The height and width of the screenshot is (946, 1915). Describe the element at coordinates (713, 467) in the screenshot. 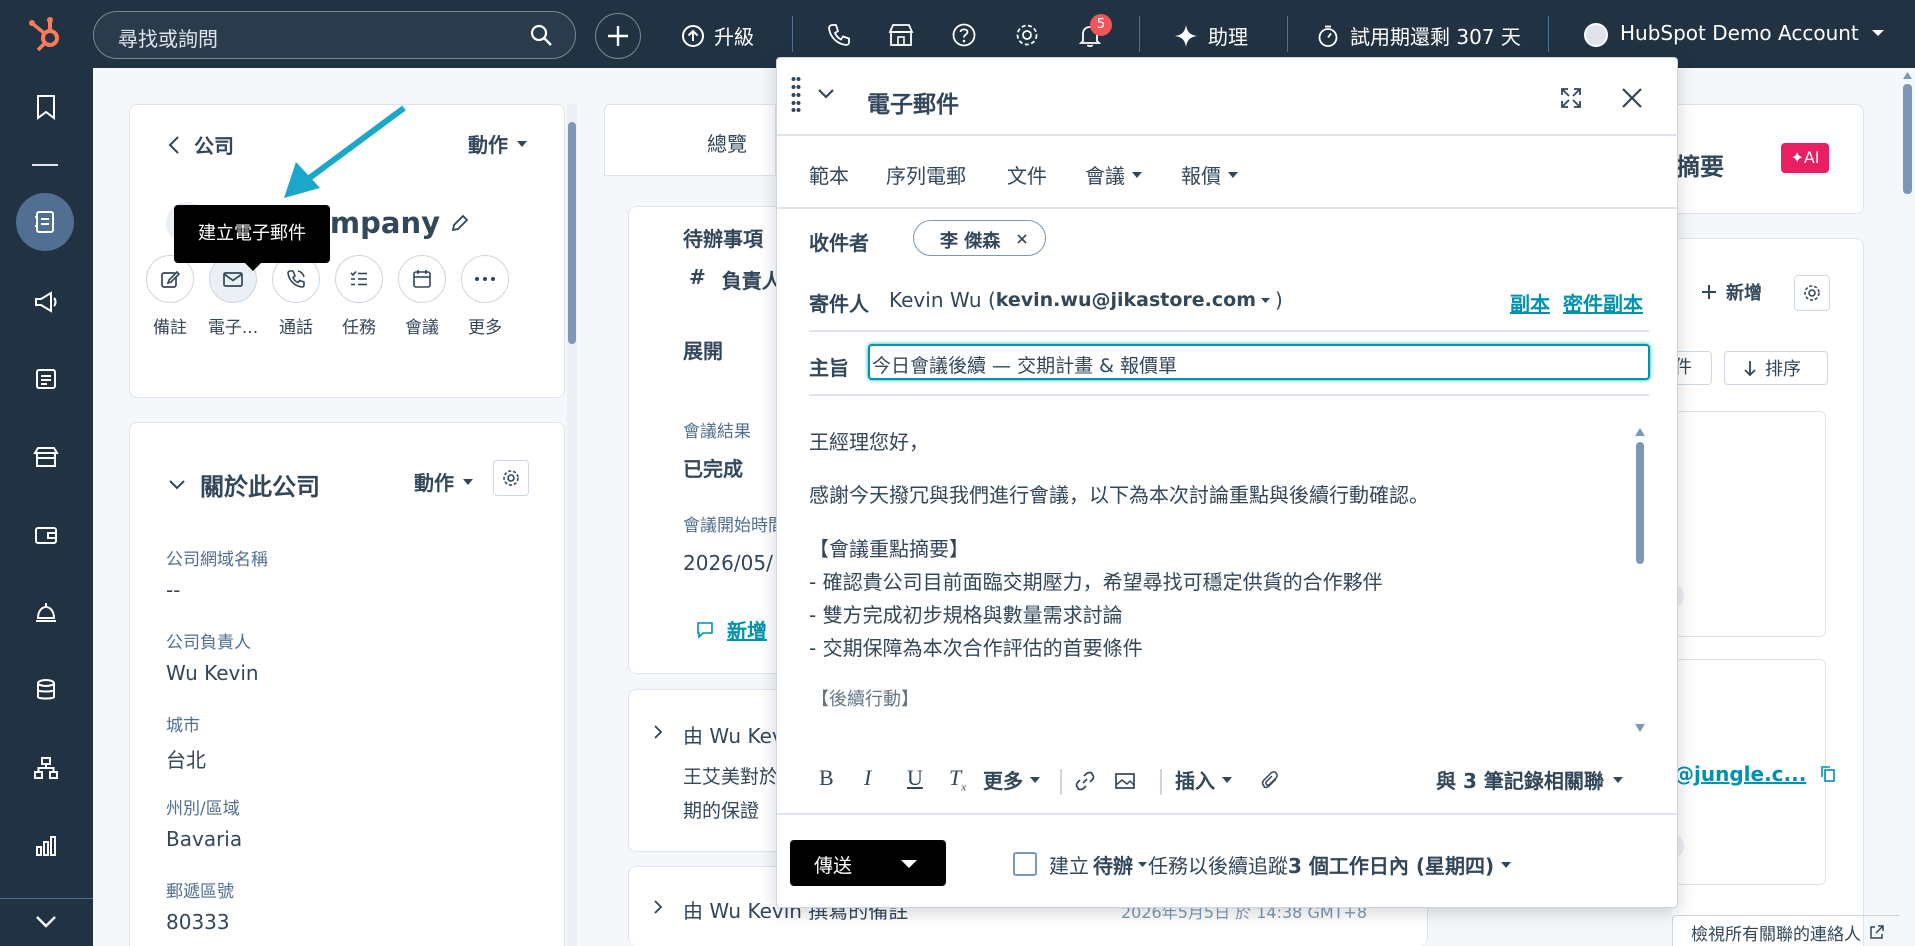

I see `meeting-result-value: 已完成` at that location.